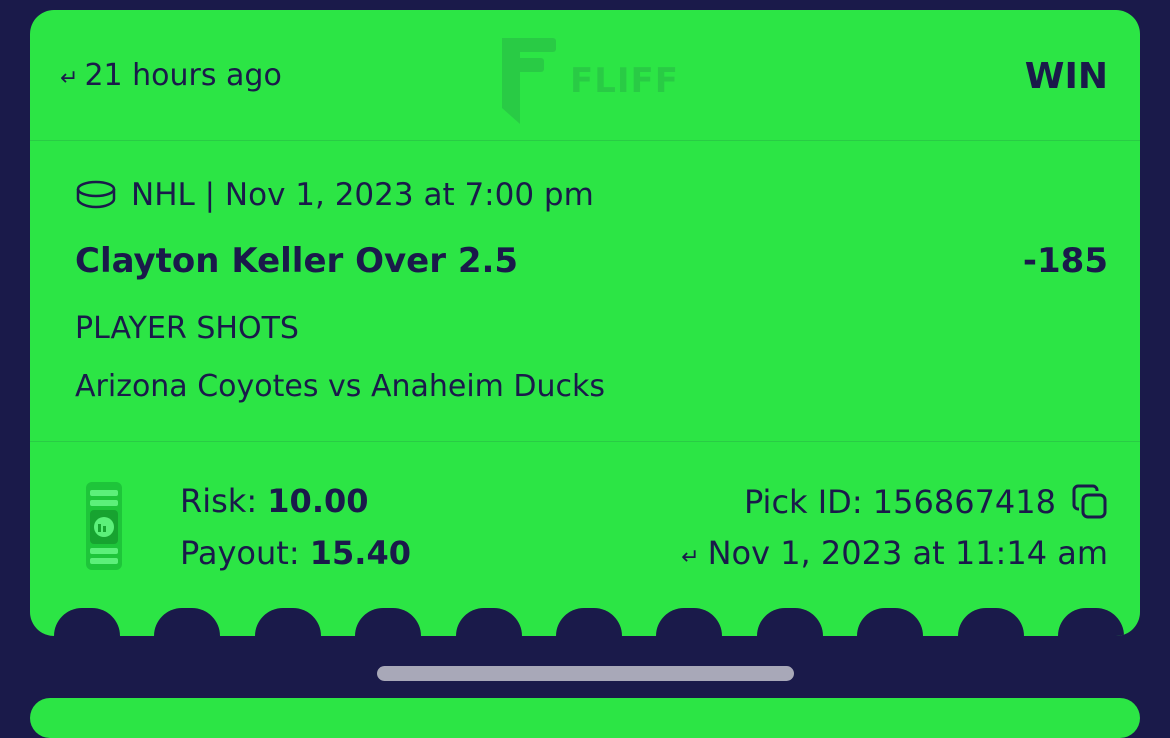  What do you see at coordinates (803, 502) in the screenshot?
I see `pick-id-label: Pick ID:` at bounding box center [803, 502].